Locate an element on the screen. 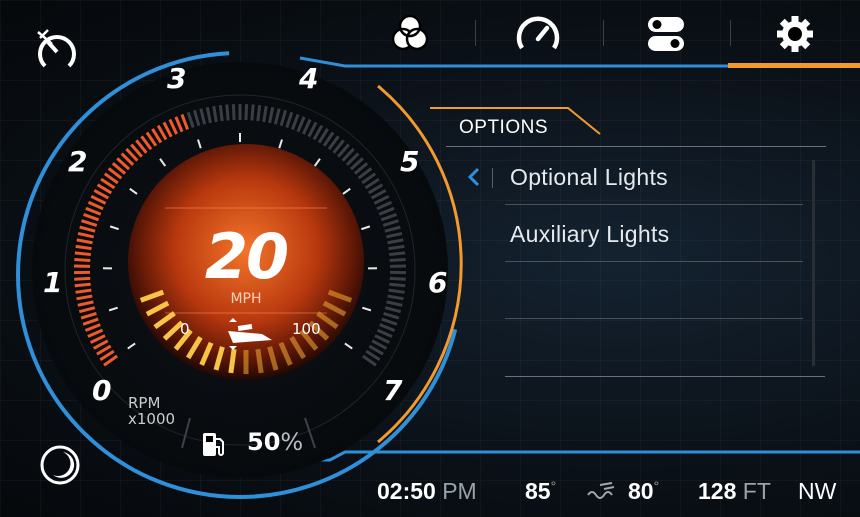  back-separator is located at coordinates (492, 178).